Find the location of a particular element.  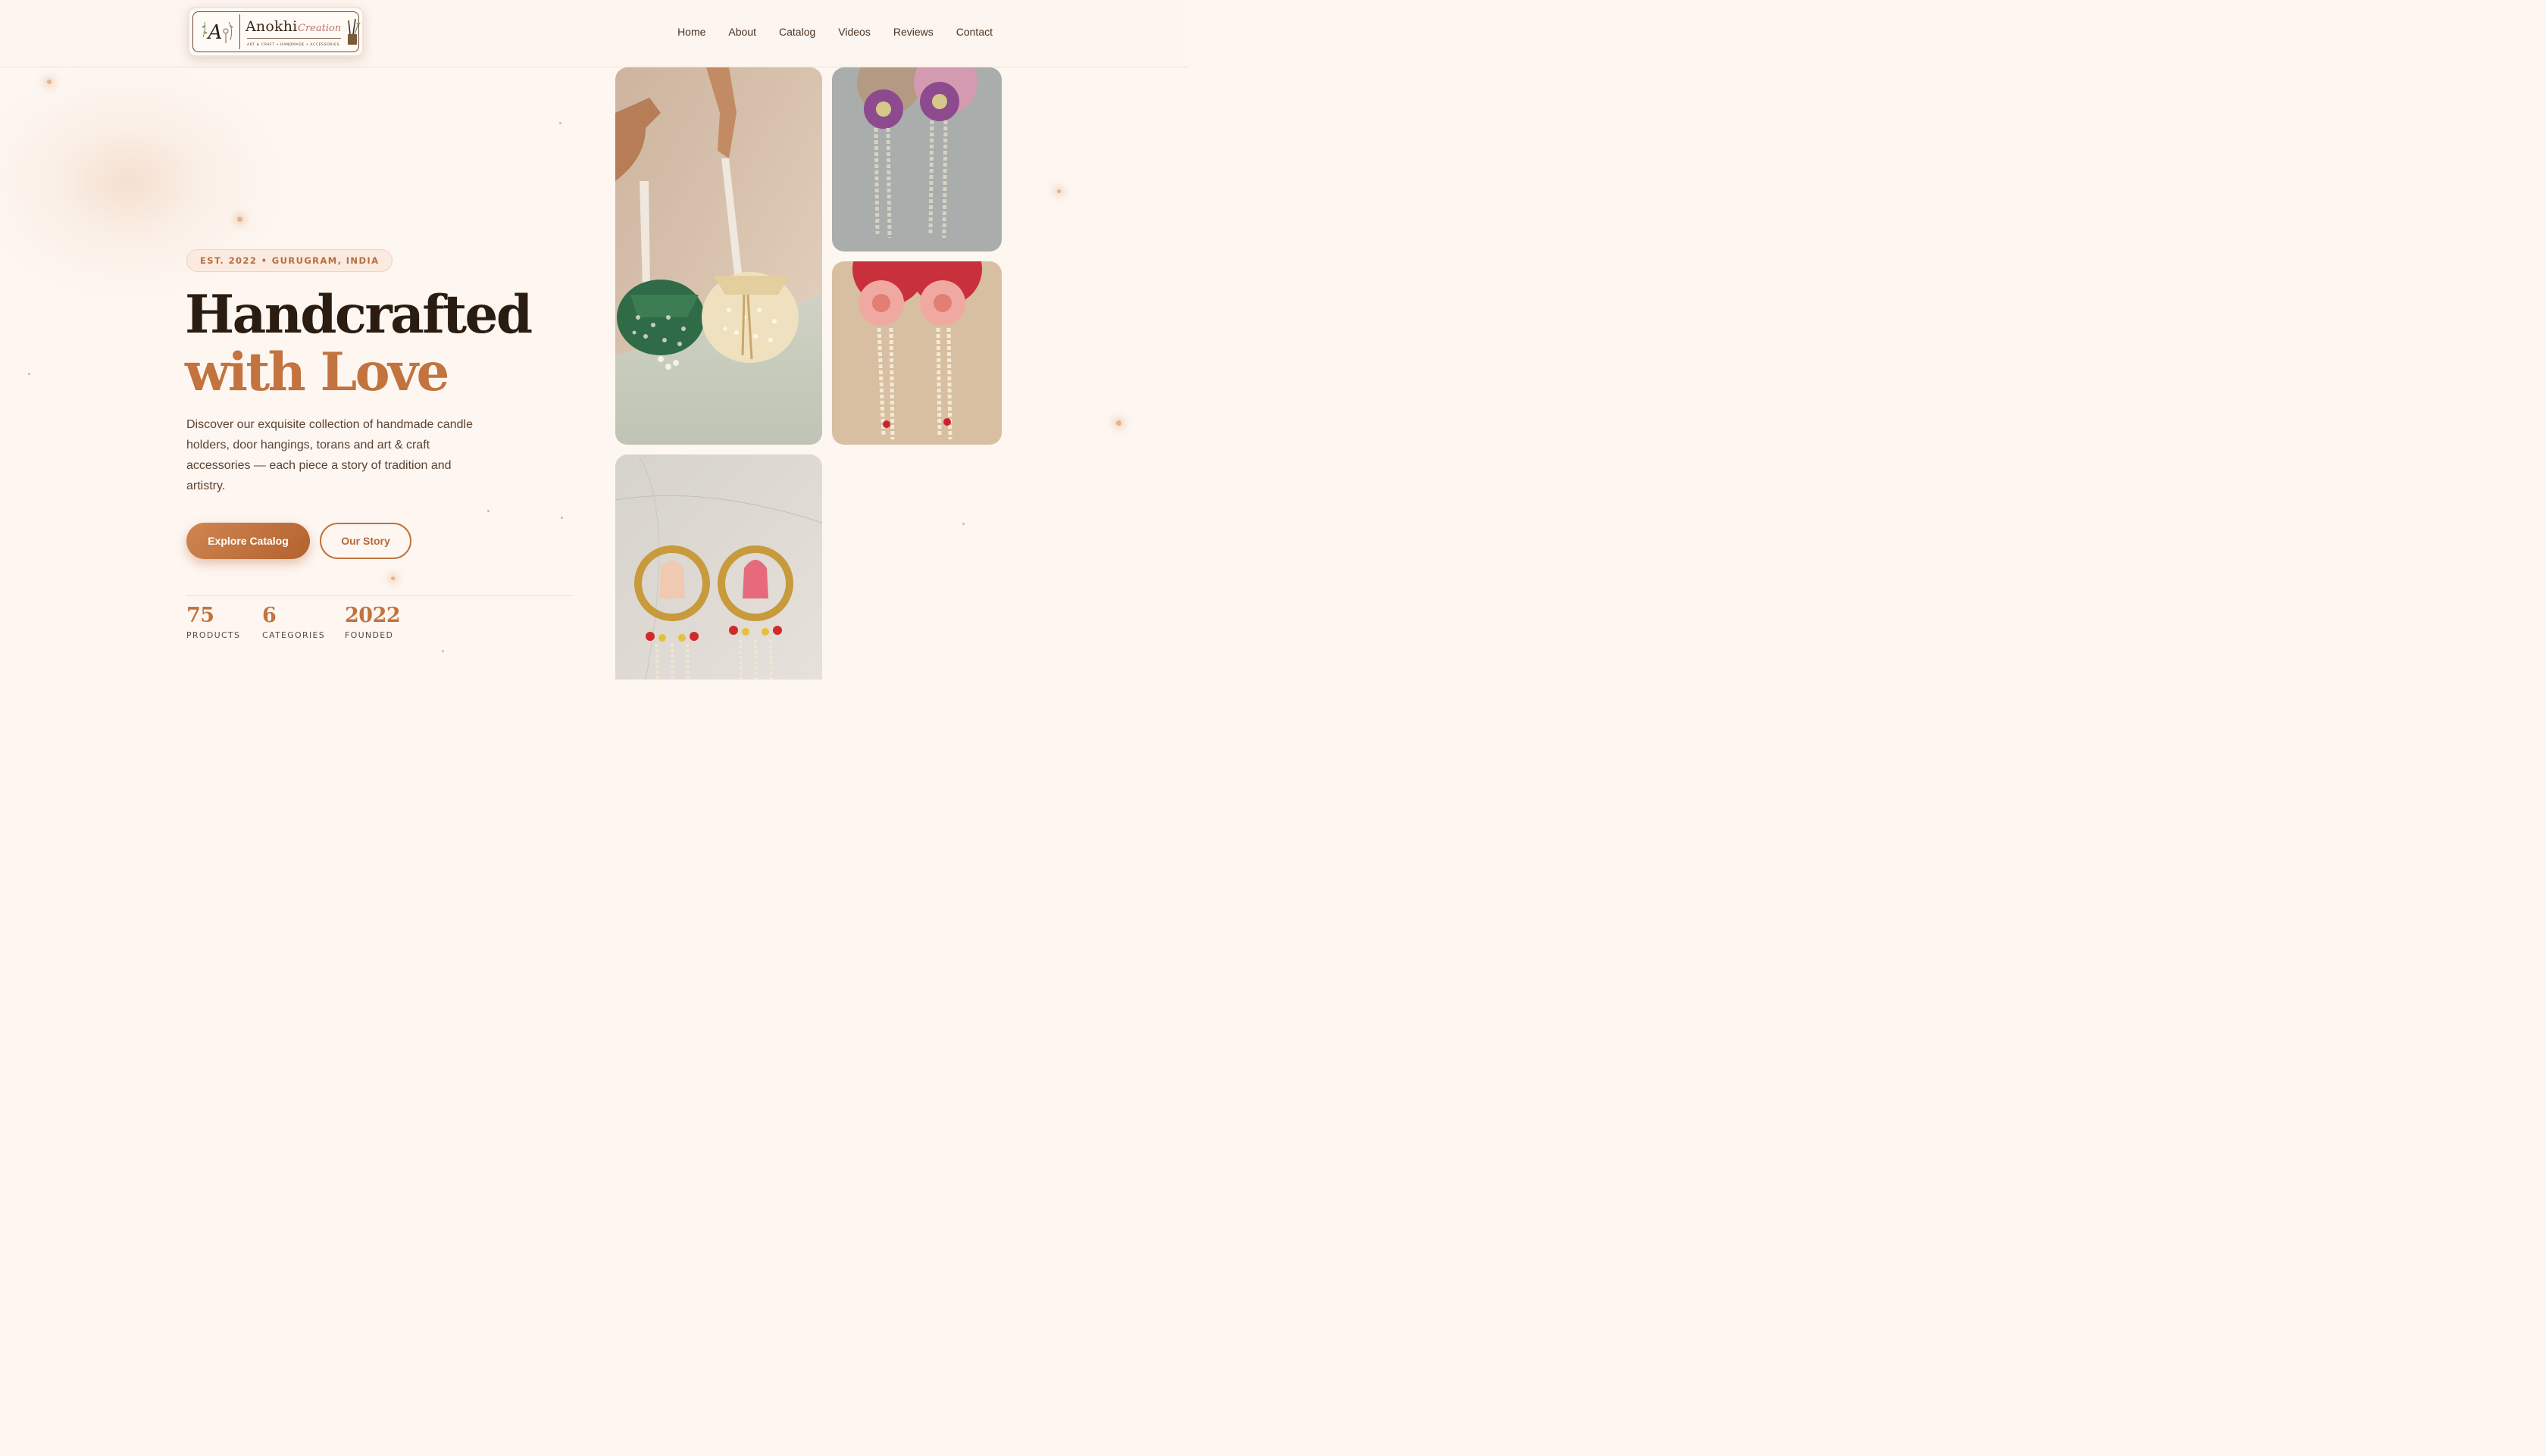

stat-categories: 6 CATEGORIES is located at coordinates (293, 621).